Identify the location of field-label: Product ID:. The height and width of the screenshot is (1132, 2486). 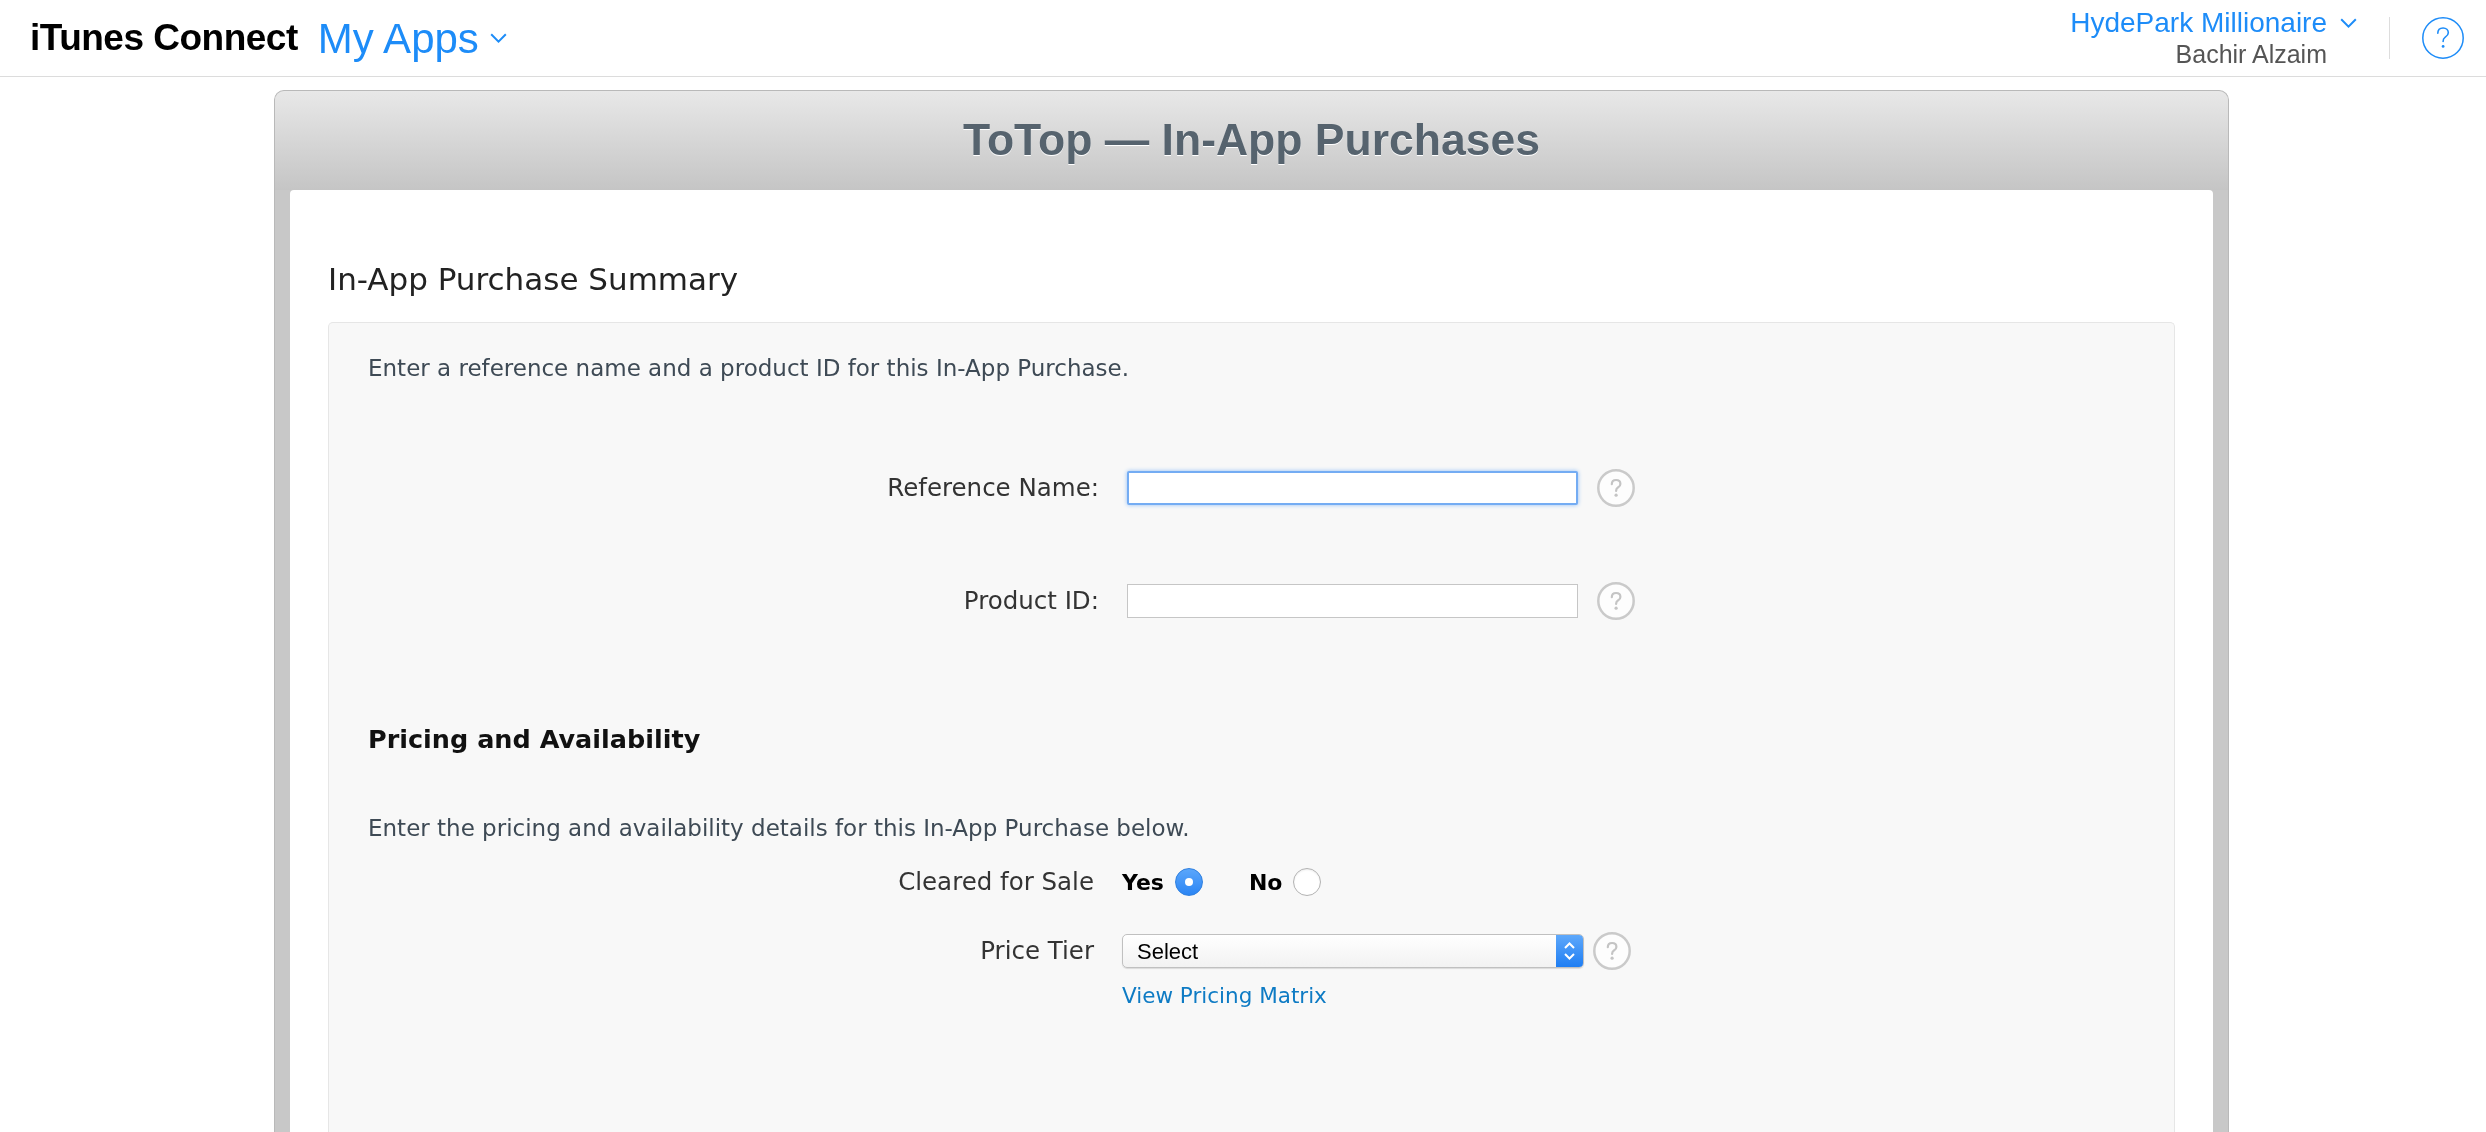
(1030, 601).